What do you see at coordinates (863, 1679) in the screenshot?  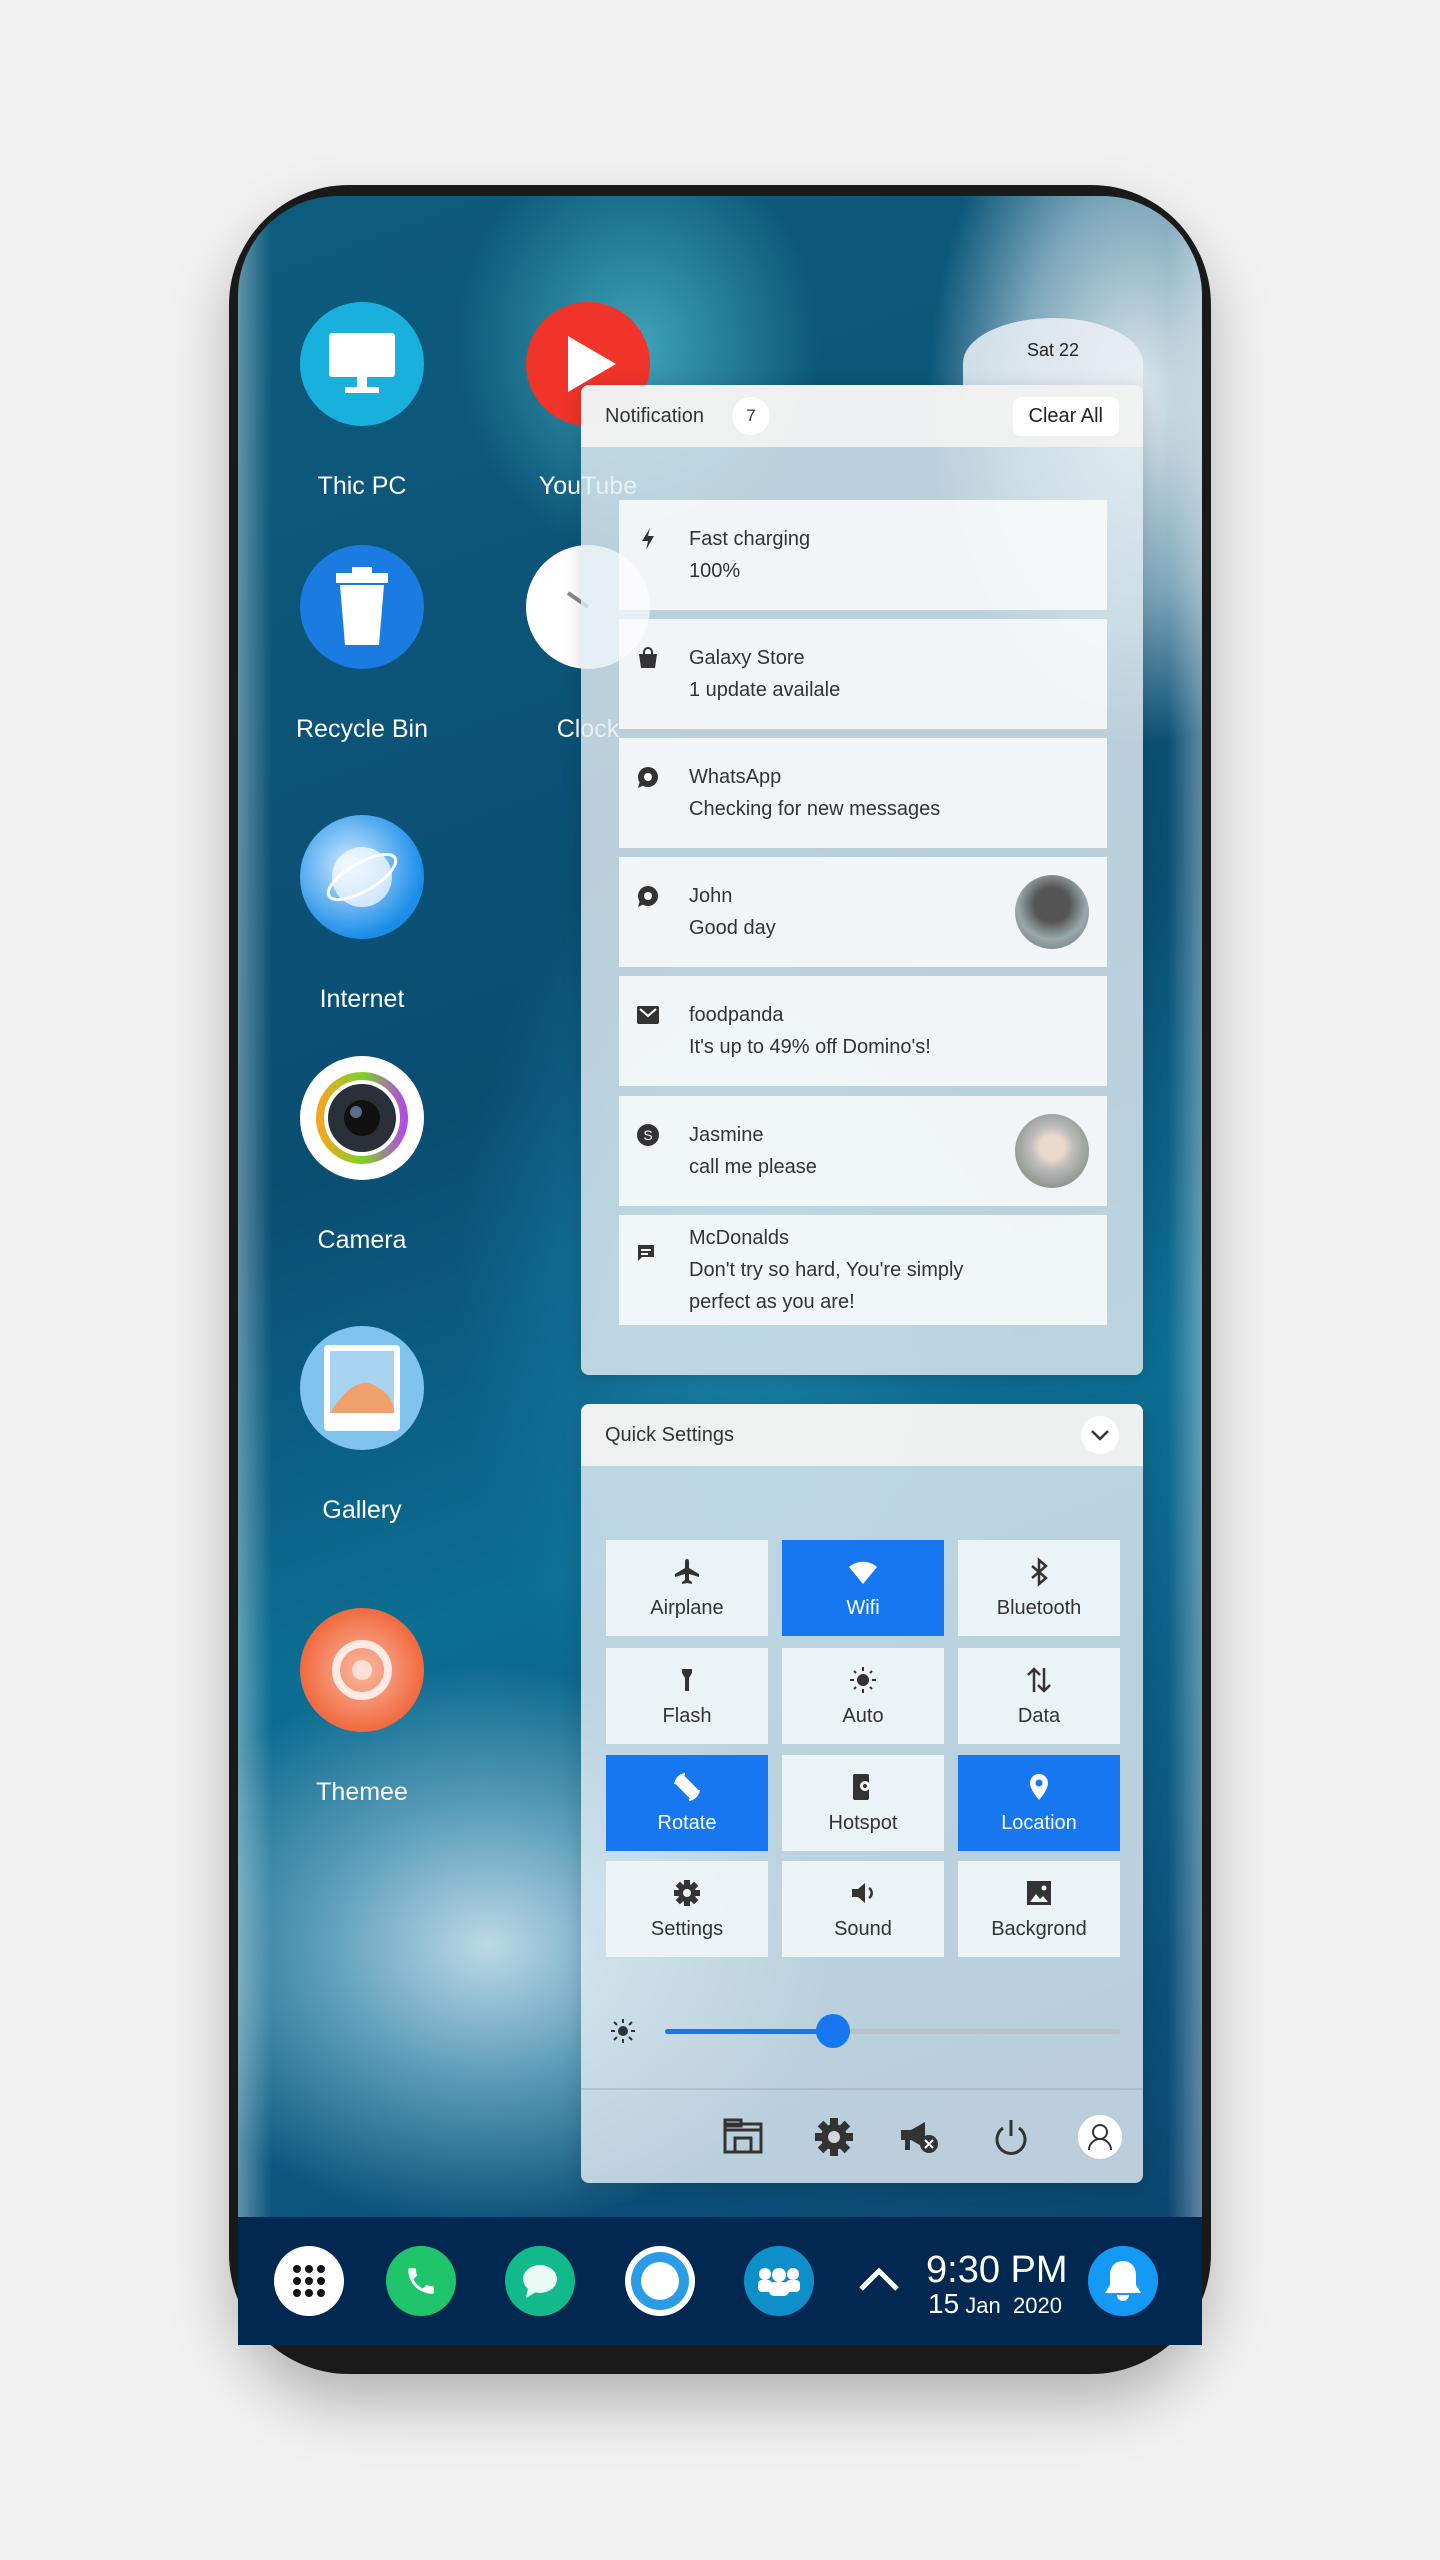 I see `brightness-icon` at bounding box center [863, 1679].